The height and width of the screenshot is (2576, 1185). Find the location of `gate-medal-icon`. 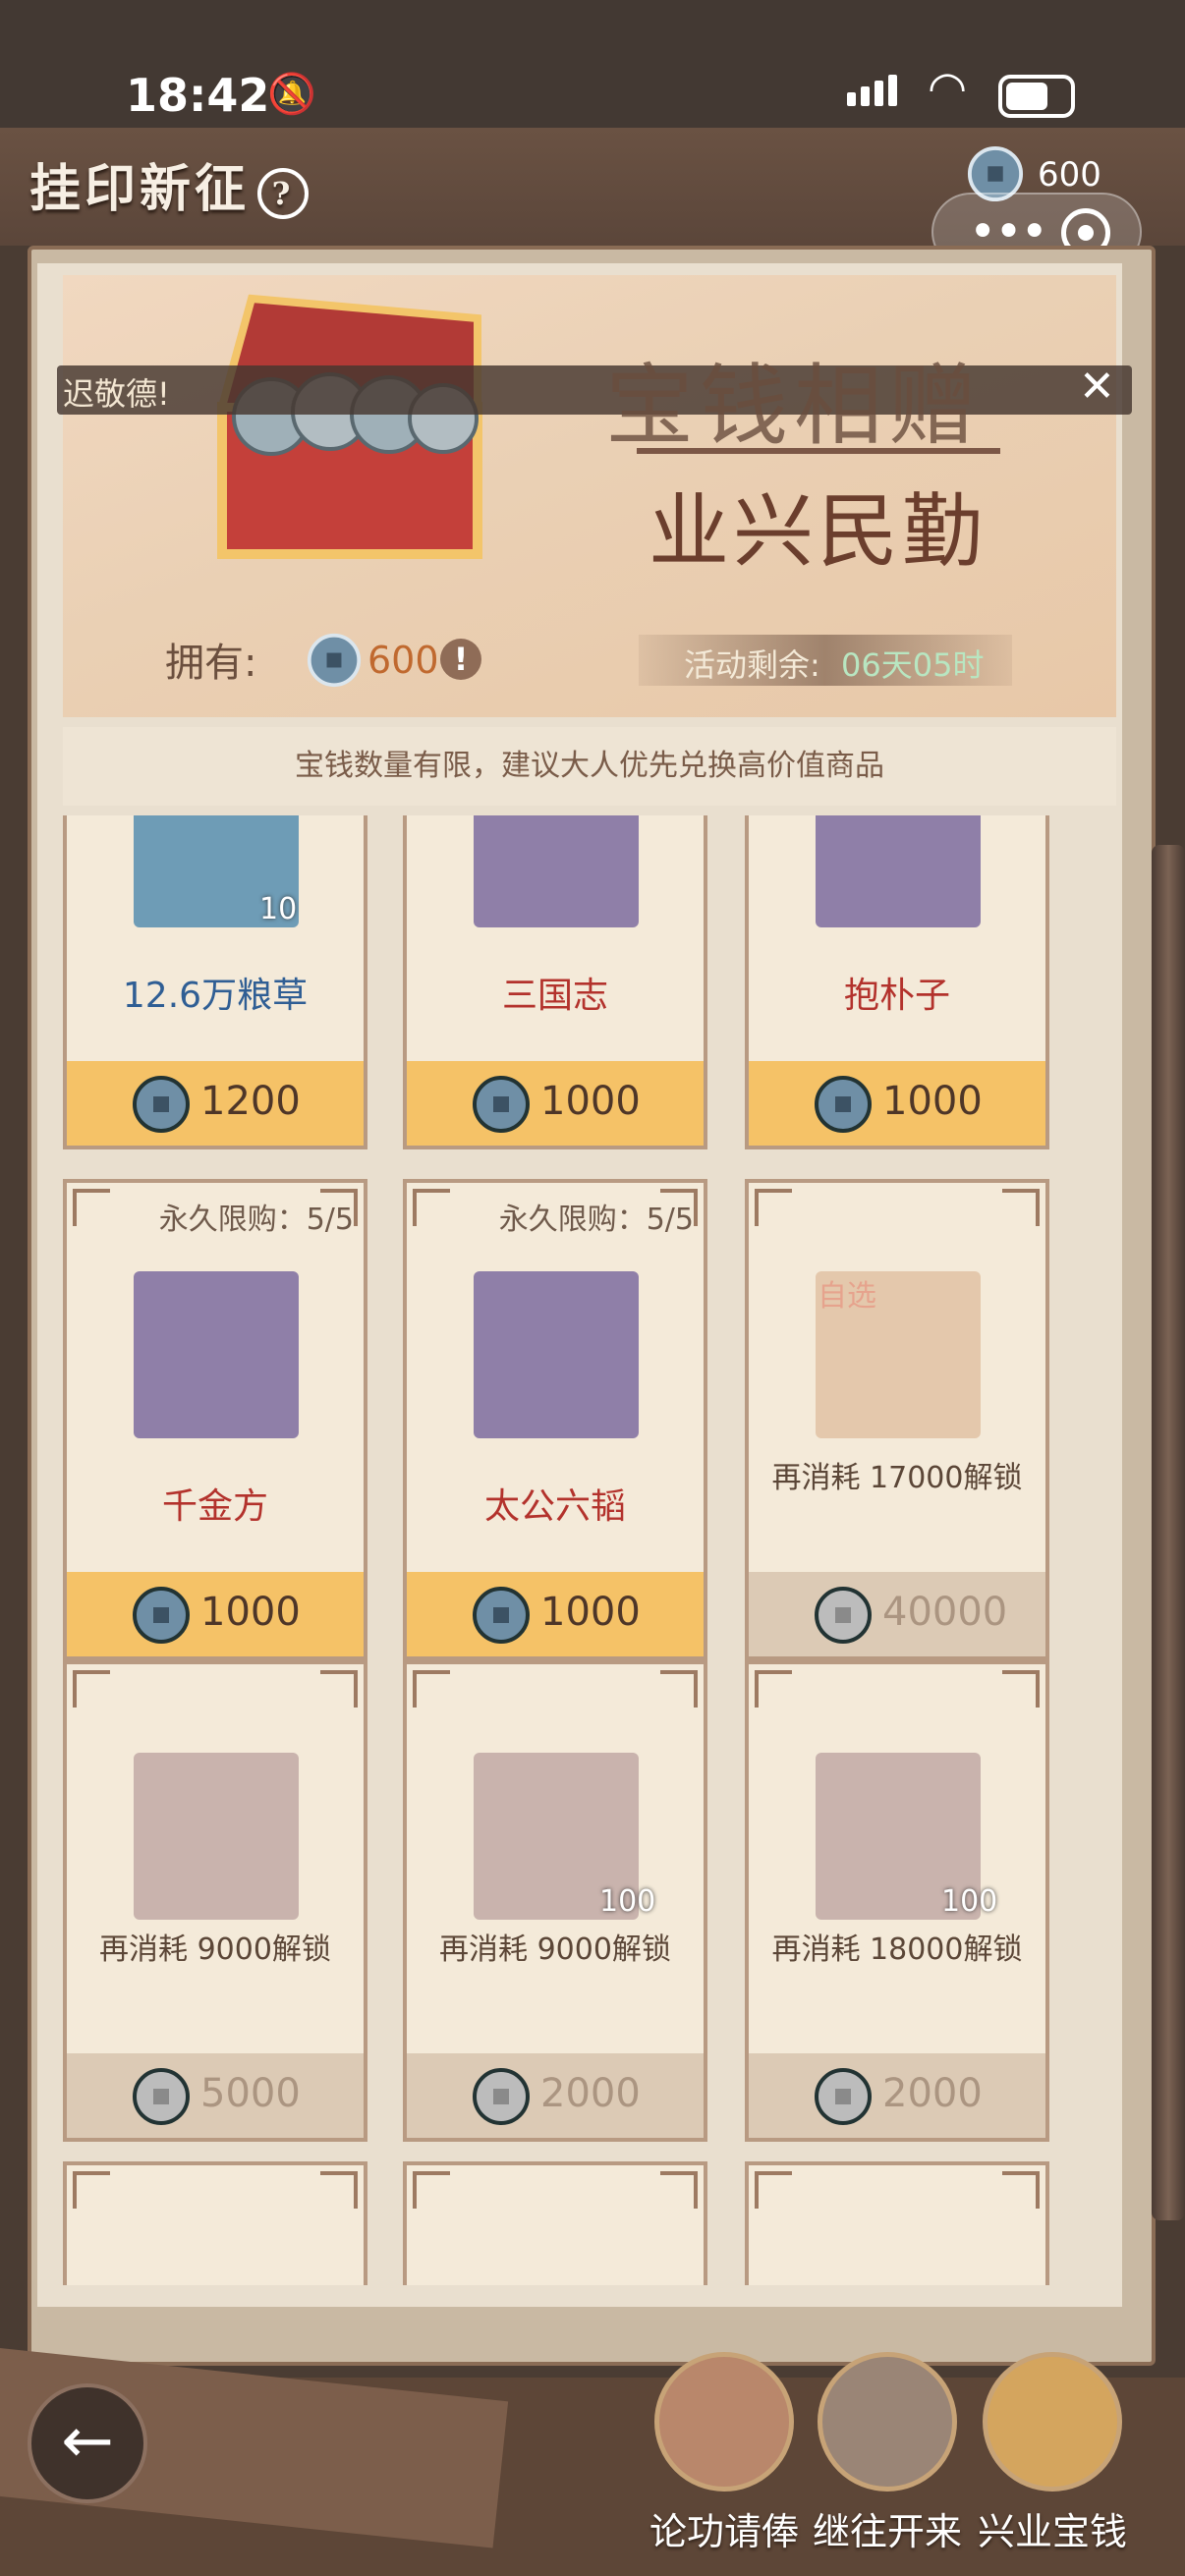

gate-medal-icon is located at coordinates (888, 2422).